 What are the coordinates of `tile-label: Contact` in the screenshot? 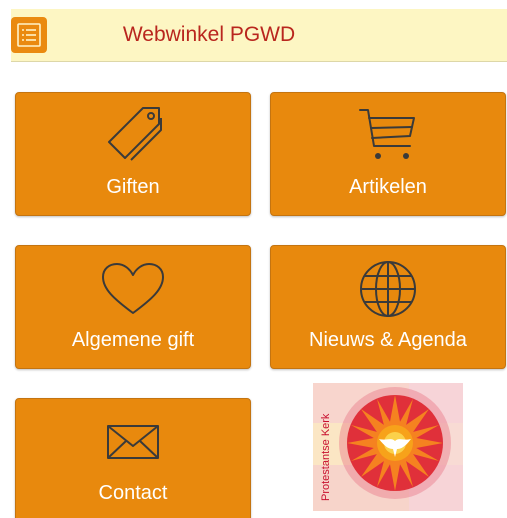 It's located at (133, 493).